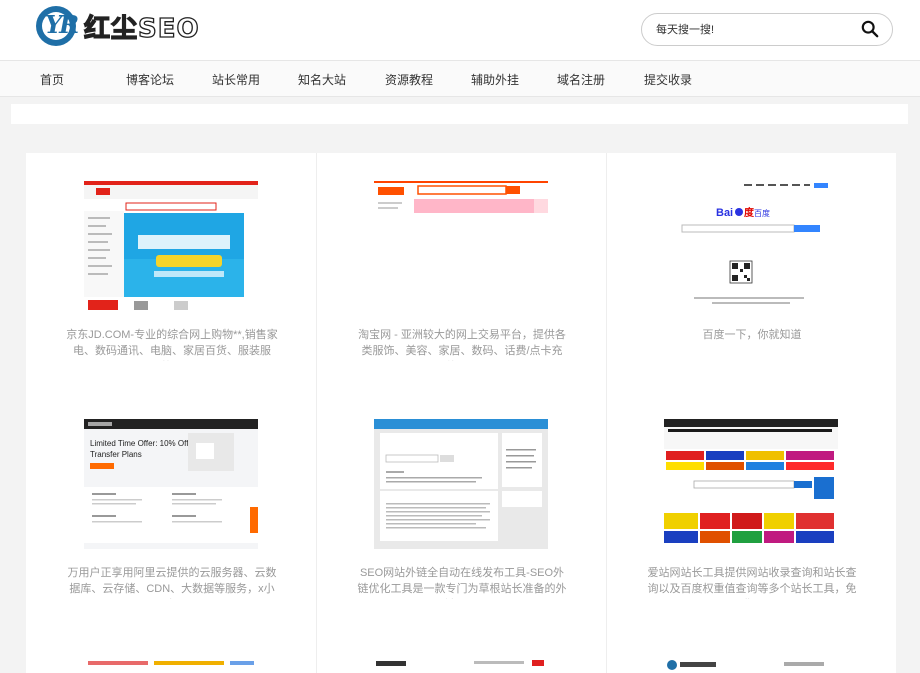  What do you see at coordinates (62, 24) in the screenshot?
I see `logo-mark: YR` at bounding box center [62, 24].